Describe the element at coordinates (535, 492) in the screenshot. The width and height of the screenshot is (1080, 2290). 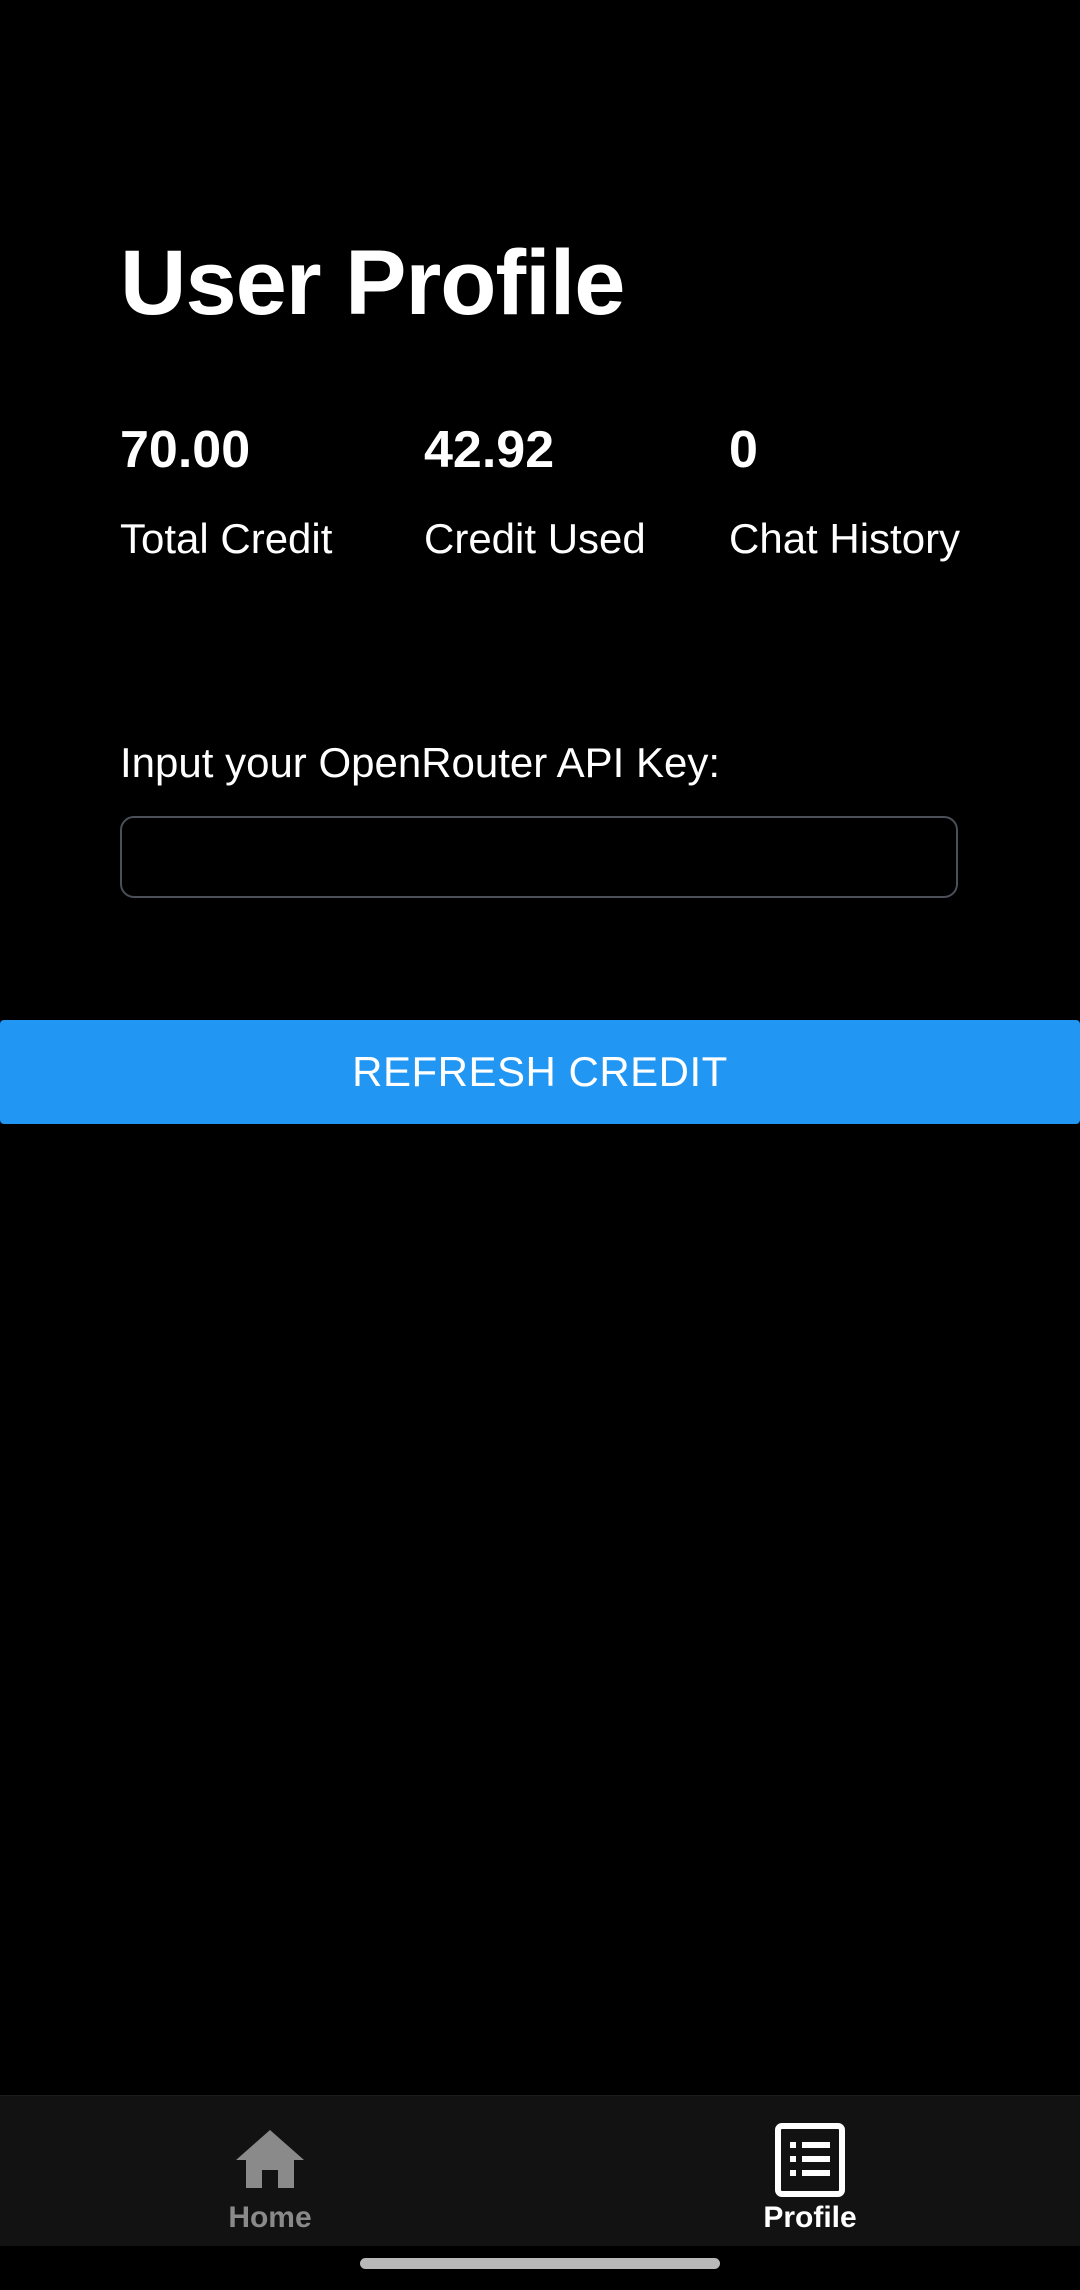
I see `stat-credit-used: 42.92 Credit Used` at that location.